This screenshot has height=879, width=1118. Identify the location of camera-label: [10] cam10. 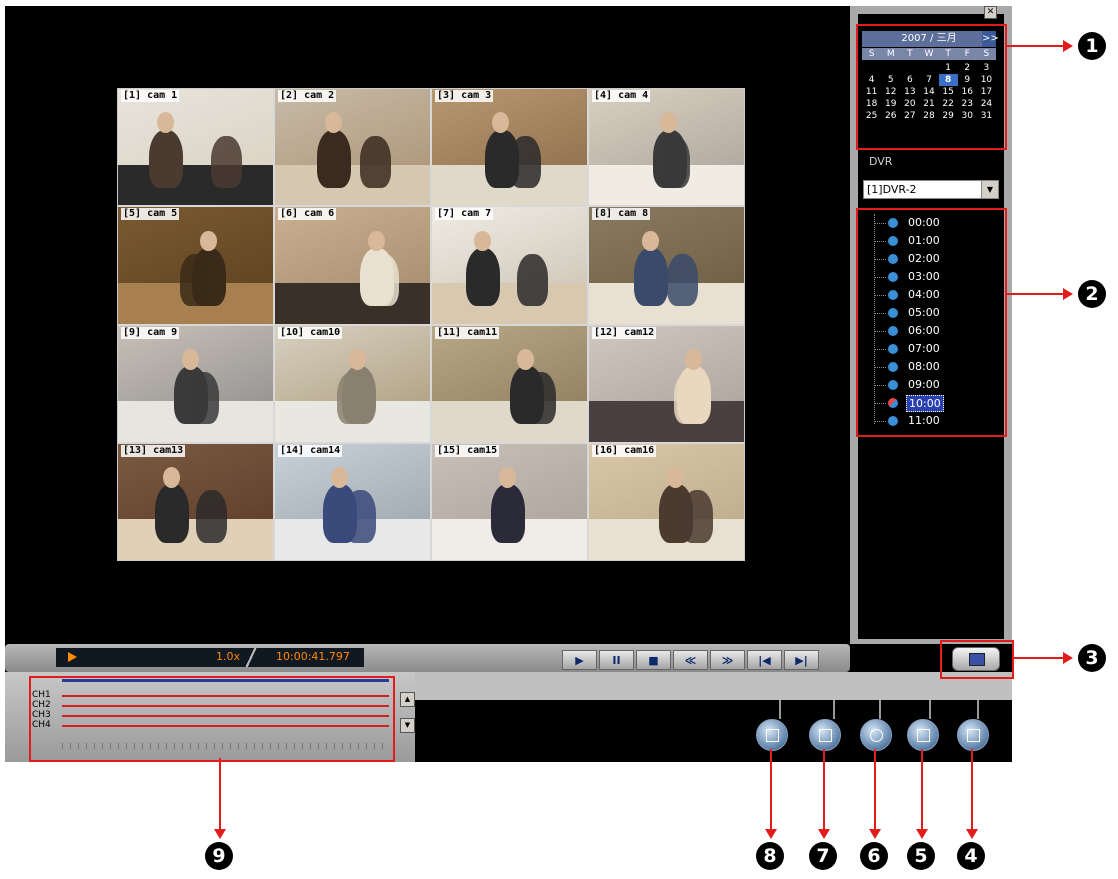
(310, 332).